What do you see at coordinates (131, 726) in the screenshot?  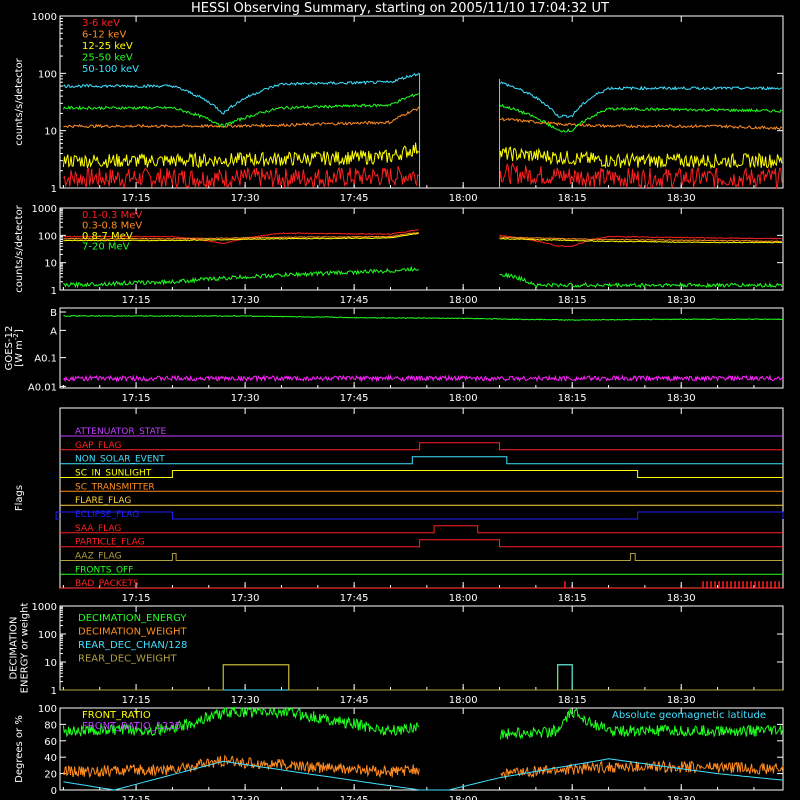 I see `legend-entry-front-ratio-1225: FRONT_RATIO_1225` at bounding box center [131, 726].